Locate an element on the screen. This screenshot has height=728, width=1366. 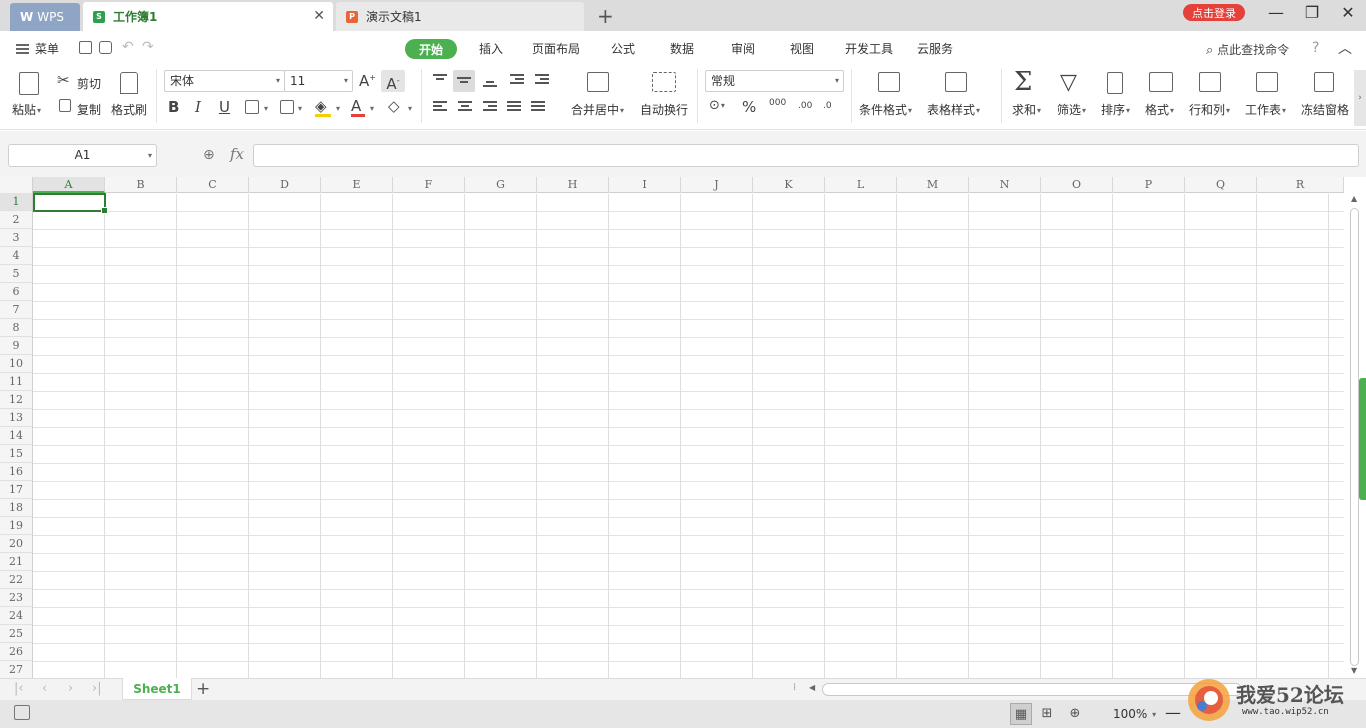
row-header: 26 is located at coordinates (16, 652).